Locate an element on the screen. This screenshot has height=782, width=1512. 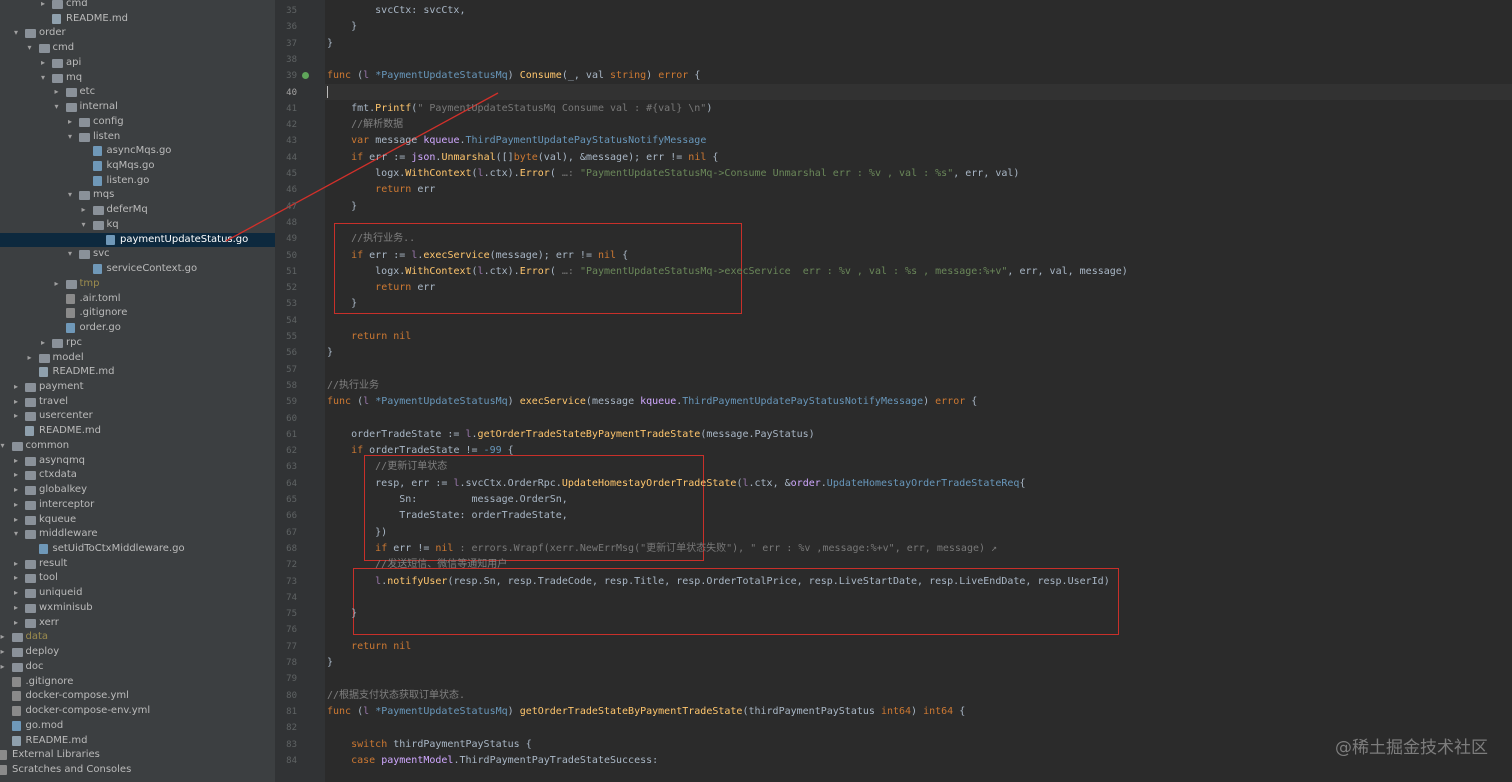
line-number: 39 is located at coordinates (291, 76).